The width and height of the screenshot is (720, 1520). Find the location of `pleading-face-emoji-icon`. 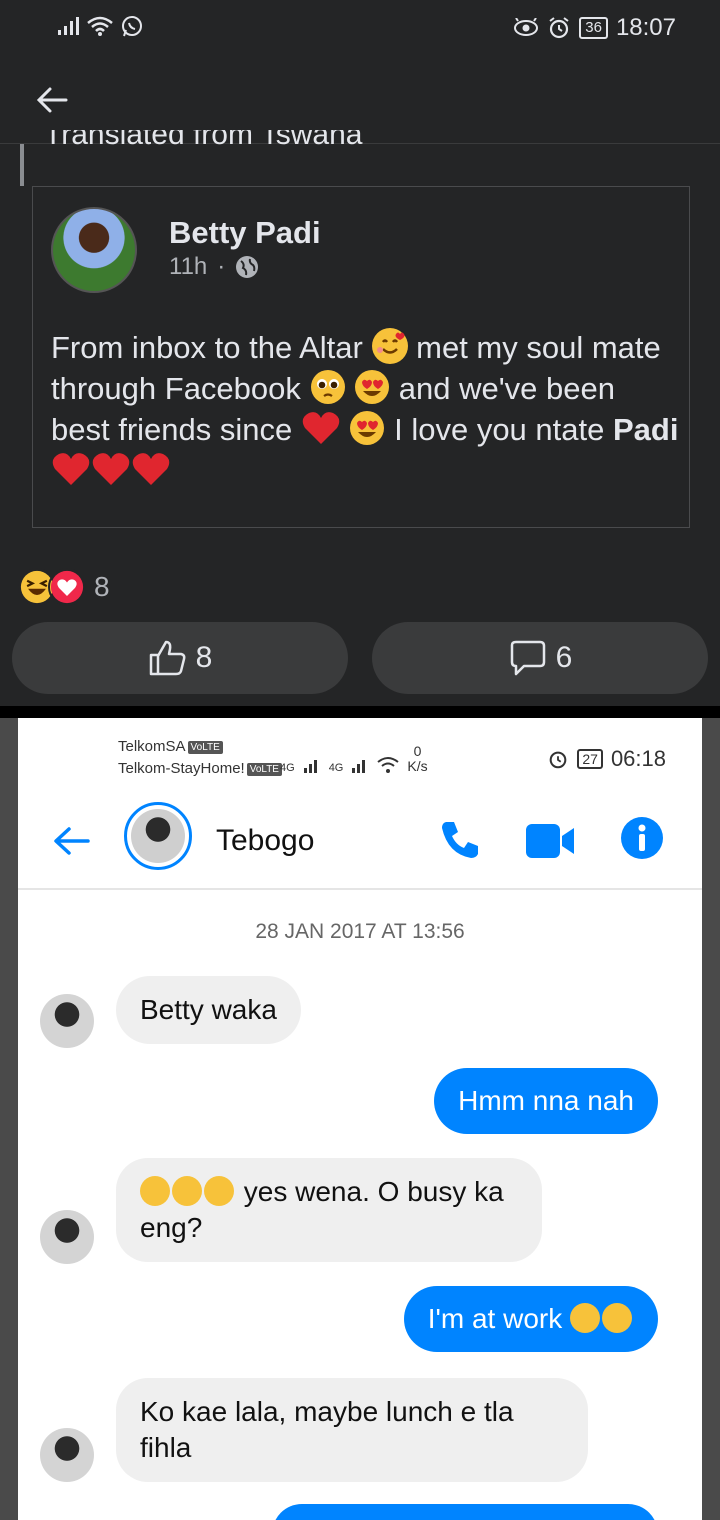

pleading-face-emoji-icon is located at coordinates (328, 387).